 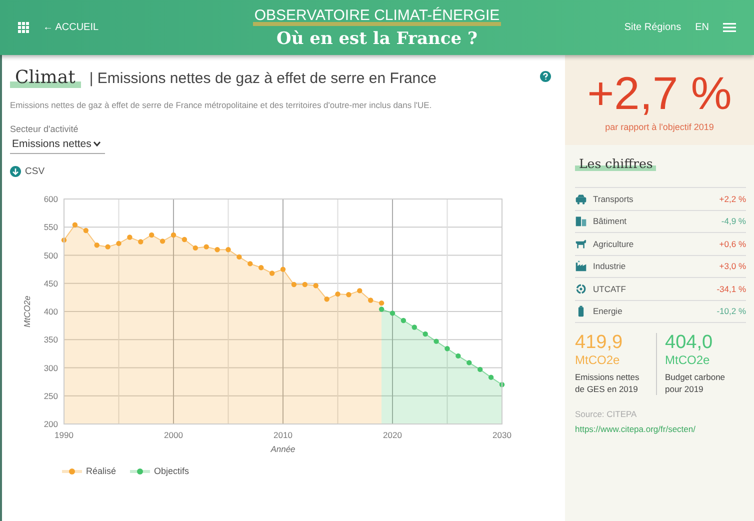 What do you see at coordinates (732, 243) in the screenshot?
I see `sector-value: +0,6 %` at bounding box center [732, 243].